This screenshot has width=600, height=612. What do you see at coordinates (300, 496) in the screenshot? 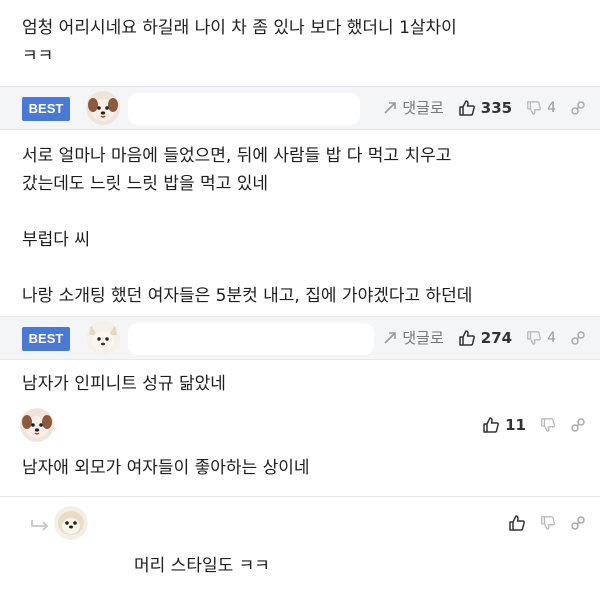
I see `divider` at bounding box center [300, 496].